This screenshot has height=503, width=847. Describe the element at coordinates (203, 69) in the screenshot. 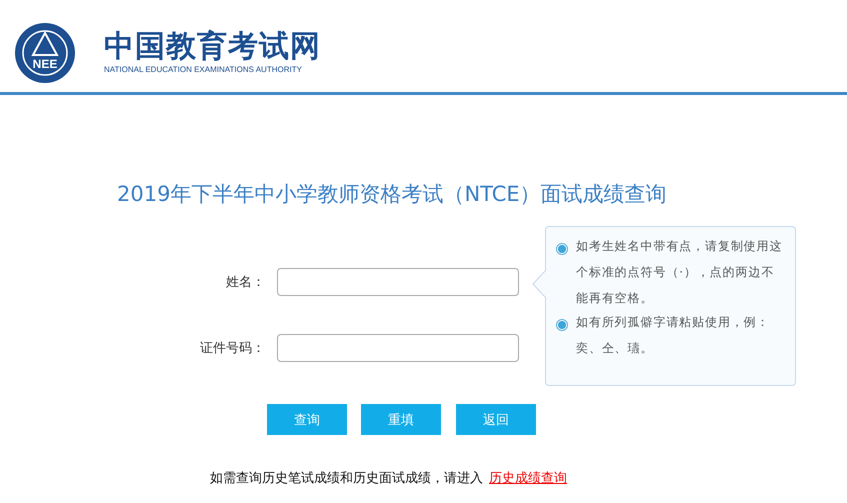

I see `site-name-english: NATIONAL EDUCATION EXAMINATIONS AUTHORITY` at that location.